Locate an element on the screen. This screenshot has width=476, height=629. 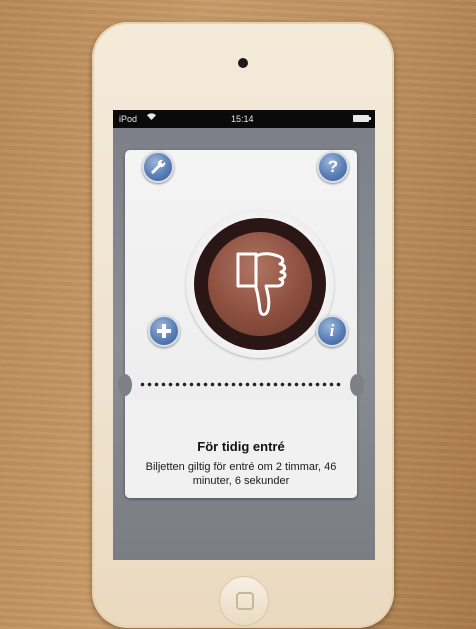
info-button: i is located at coordinates (332, 331).